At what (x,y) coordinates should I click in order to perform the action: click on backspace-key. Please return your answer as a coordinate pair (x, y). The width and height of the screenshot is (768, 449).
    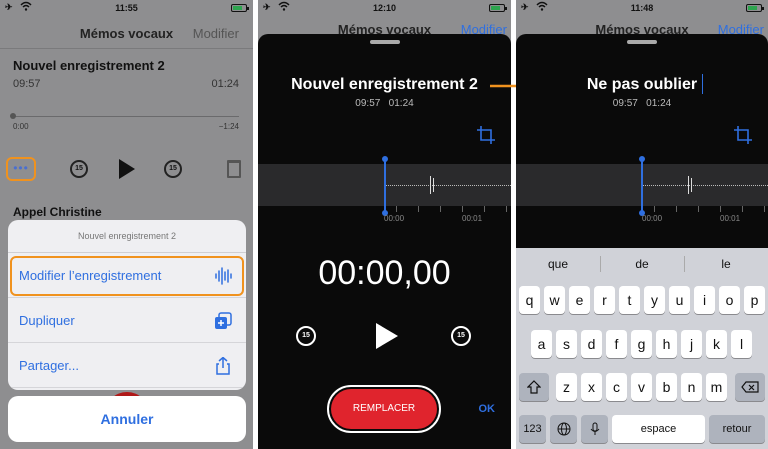
    Looking at the image, I should click on (750, 387).